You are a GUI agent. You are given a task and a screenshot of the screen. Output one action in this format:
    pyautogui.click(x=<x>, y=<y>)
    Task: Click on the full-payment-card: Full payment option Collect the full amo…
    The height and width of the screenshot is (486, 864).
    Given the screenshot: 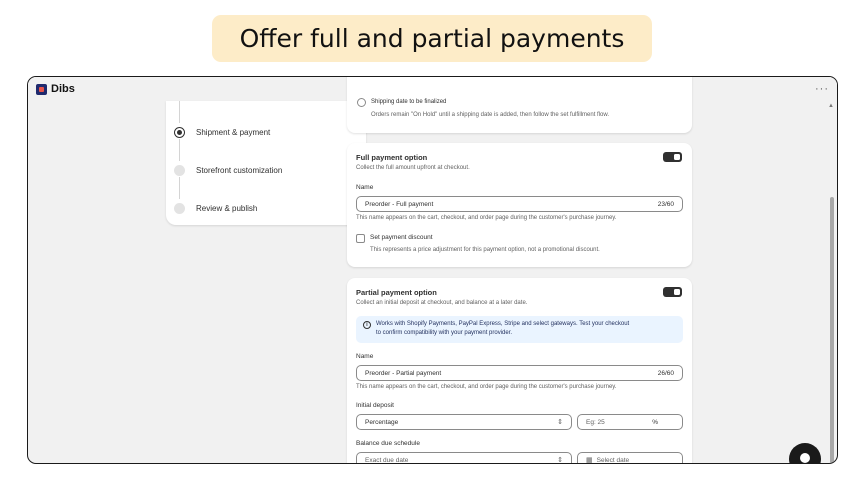 What is the action you would take?
    pyautogui.click(x=519, y=205)
    